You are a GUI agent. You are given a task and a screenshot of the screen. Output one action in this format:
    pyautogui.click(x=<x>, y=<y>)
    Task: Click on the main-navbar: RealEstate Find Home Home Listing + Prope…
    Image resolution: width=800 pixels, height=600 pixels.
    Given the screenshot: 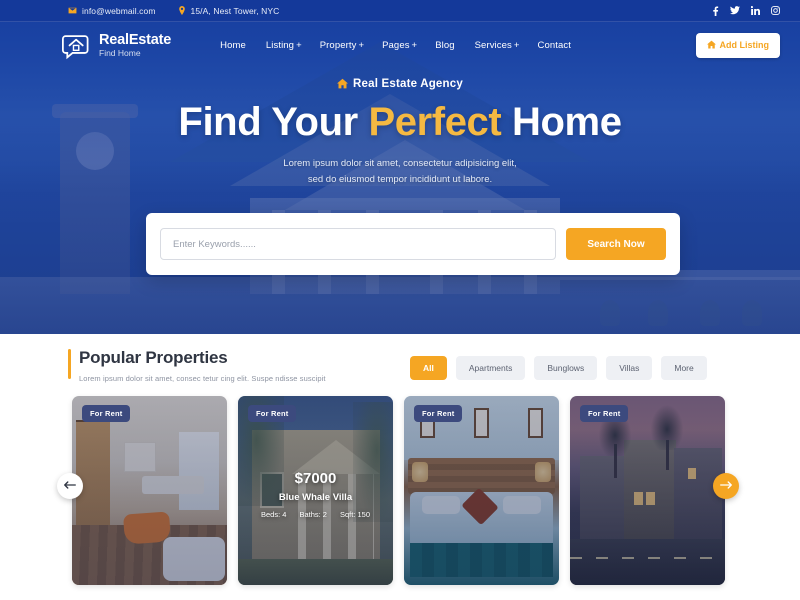 What is the action you would take?
    pyautogui.click(x=400, y=45)
    